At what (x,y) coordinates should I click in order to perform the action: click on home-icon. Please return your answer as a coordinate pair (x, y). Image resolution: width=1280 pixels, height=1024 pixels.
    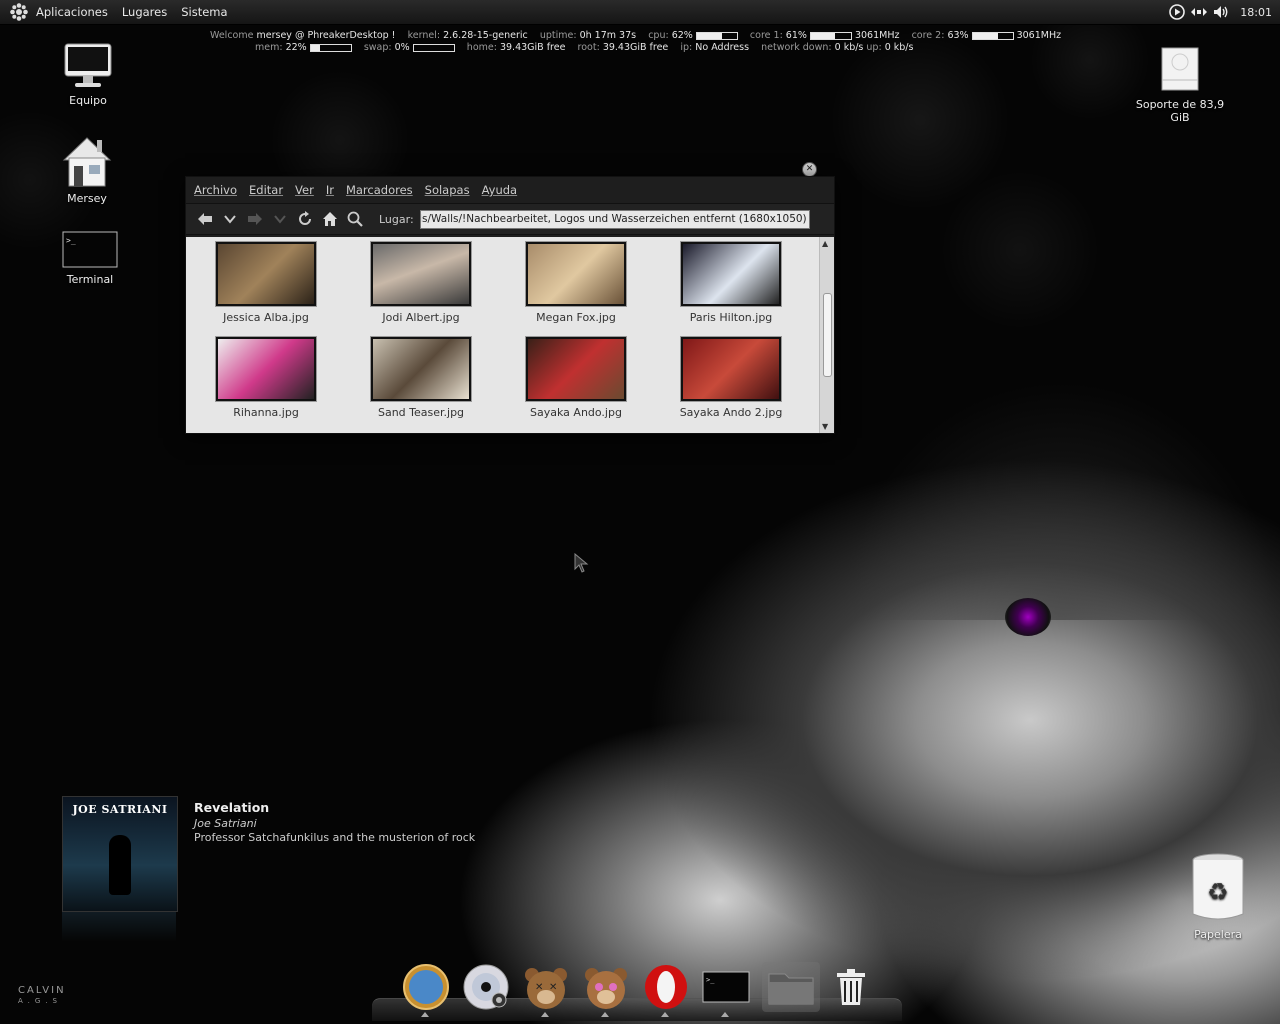
    Looking at the image, I should click on (330, 219).